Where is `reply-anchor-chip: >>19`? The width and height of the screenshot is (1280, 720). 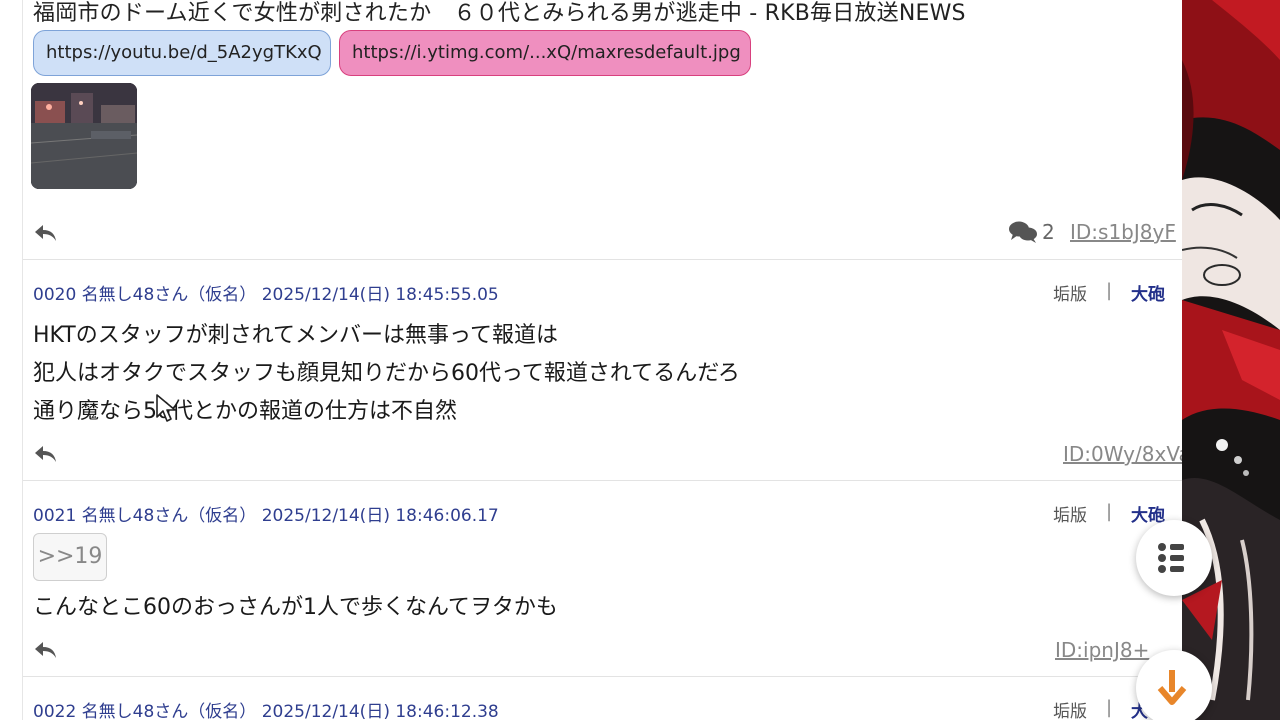 reply-anchor-chip: >>19 is located at coordinates (70, 557).